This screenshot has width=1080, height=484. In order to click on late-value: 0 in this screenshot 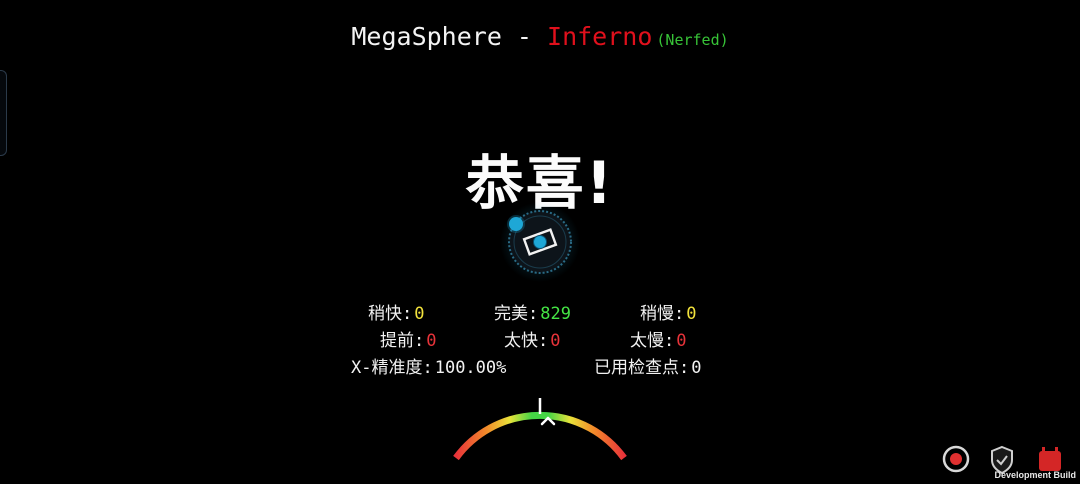, I will do `click(691, 314)`.